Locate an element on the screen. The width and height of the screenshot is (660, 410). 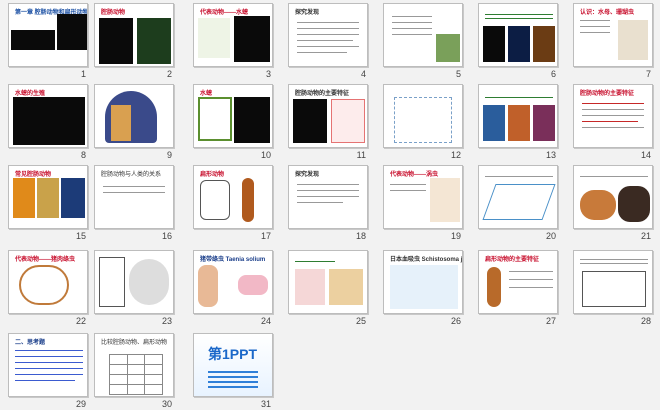
planarian-photo is located at coordinates (598, 205).